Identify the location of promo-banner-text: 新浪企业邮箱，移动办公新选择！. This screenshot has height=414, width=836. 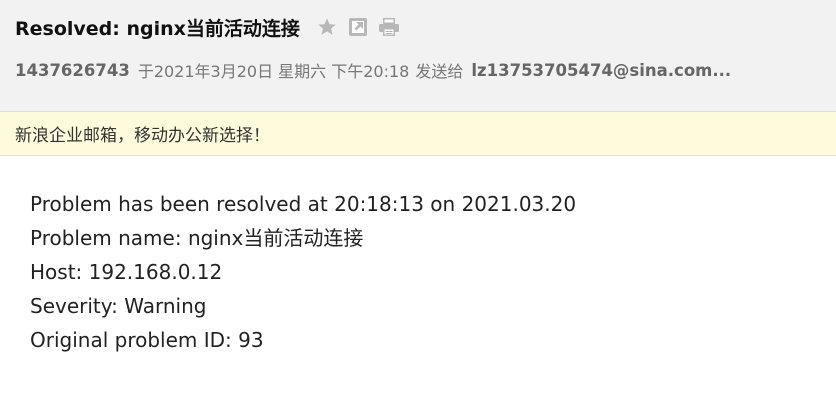
(142, 133).